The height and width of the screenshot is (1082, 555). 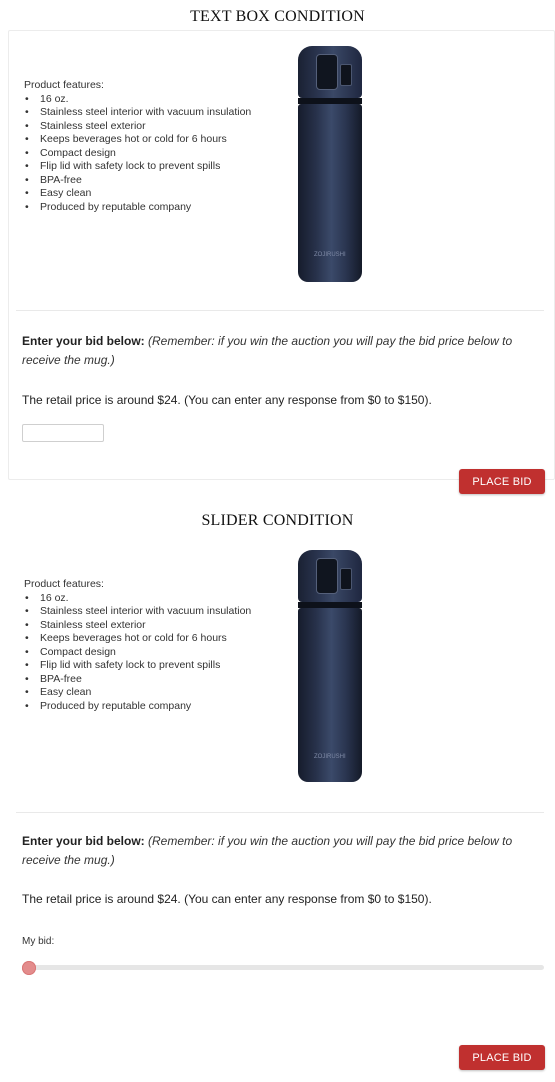 What do you see at coordinates (29, 968) in the screenshot?
I see `bid-slider-thumb` at bounding box center [29, 968].